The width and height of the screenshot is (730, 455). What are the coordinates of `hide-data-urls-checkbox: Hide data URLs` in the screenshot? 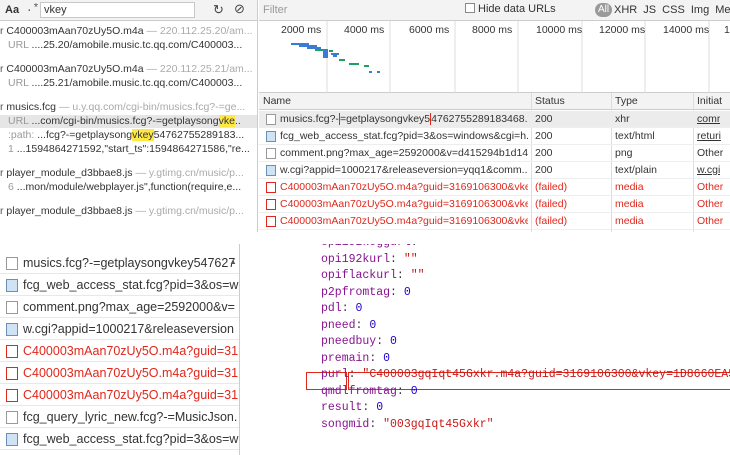 It's located at (510, 9).